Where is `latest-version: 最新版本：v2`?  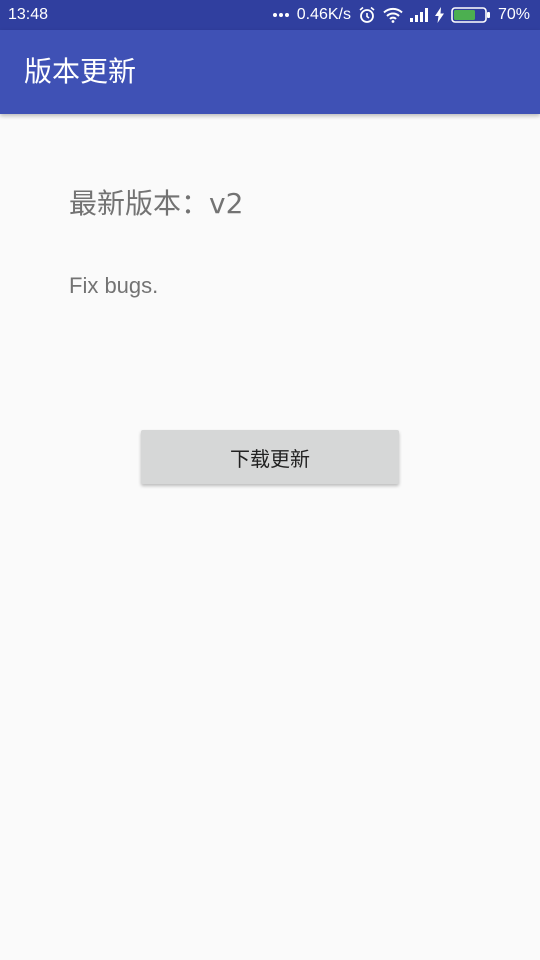
latest-version: 最新版本：v2 is located at coordinates (156, 204).